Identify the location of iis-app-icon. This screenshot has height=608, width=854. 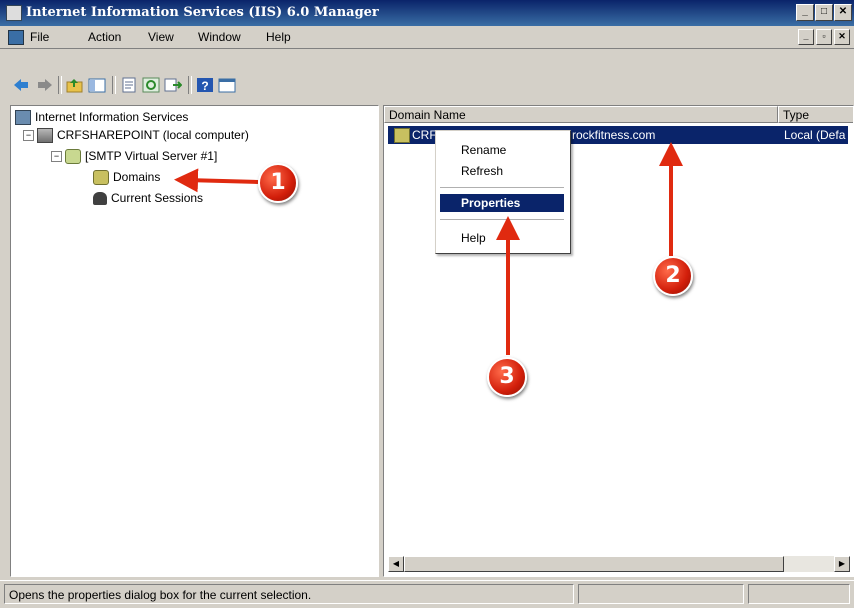
(14, 13).